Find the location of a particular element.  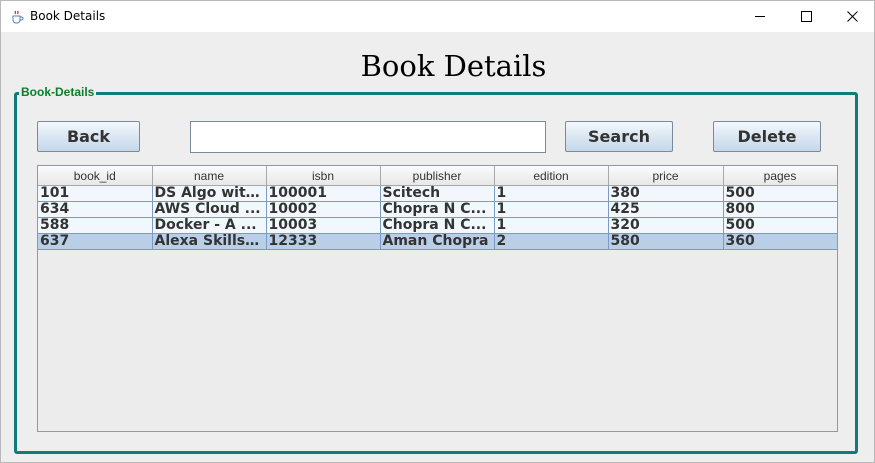

close-button is located at coordinates (852, 16).